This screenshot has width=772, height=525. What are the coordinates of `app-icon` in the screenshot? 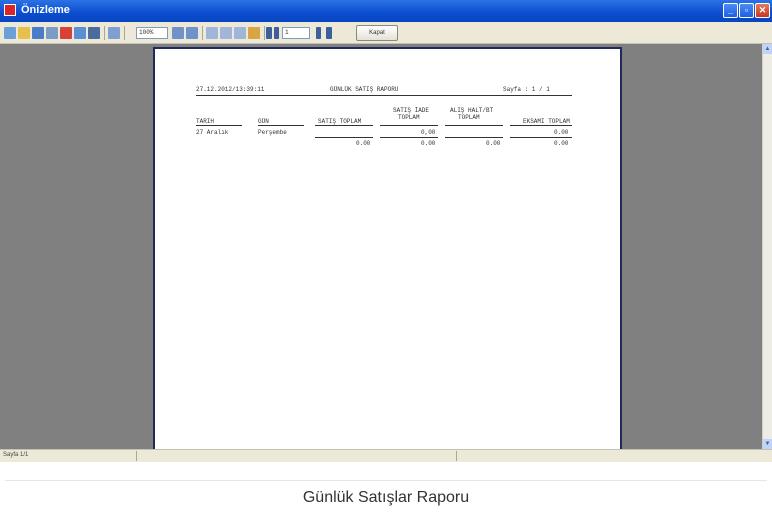 It's located at (10, 10).